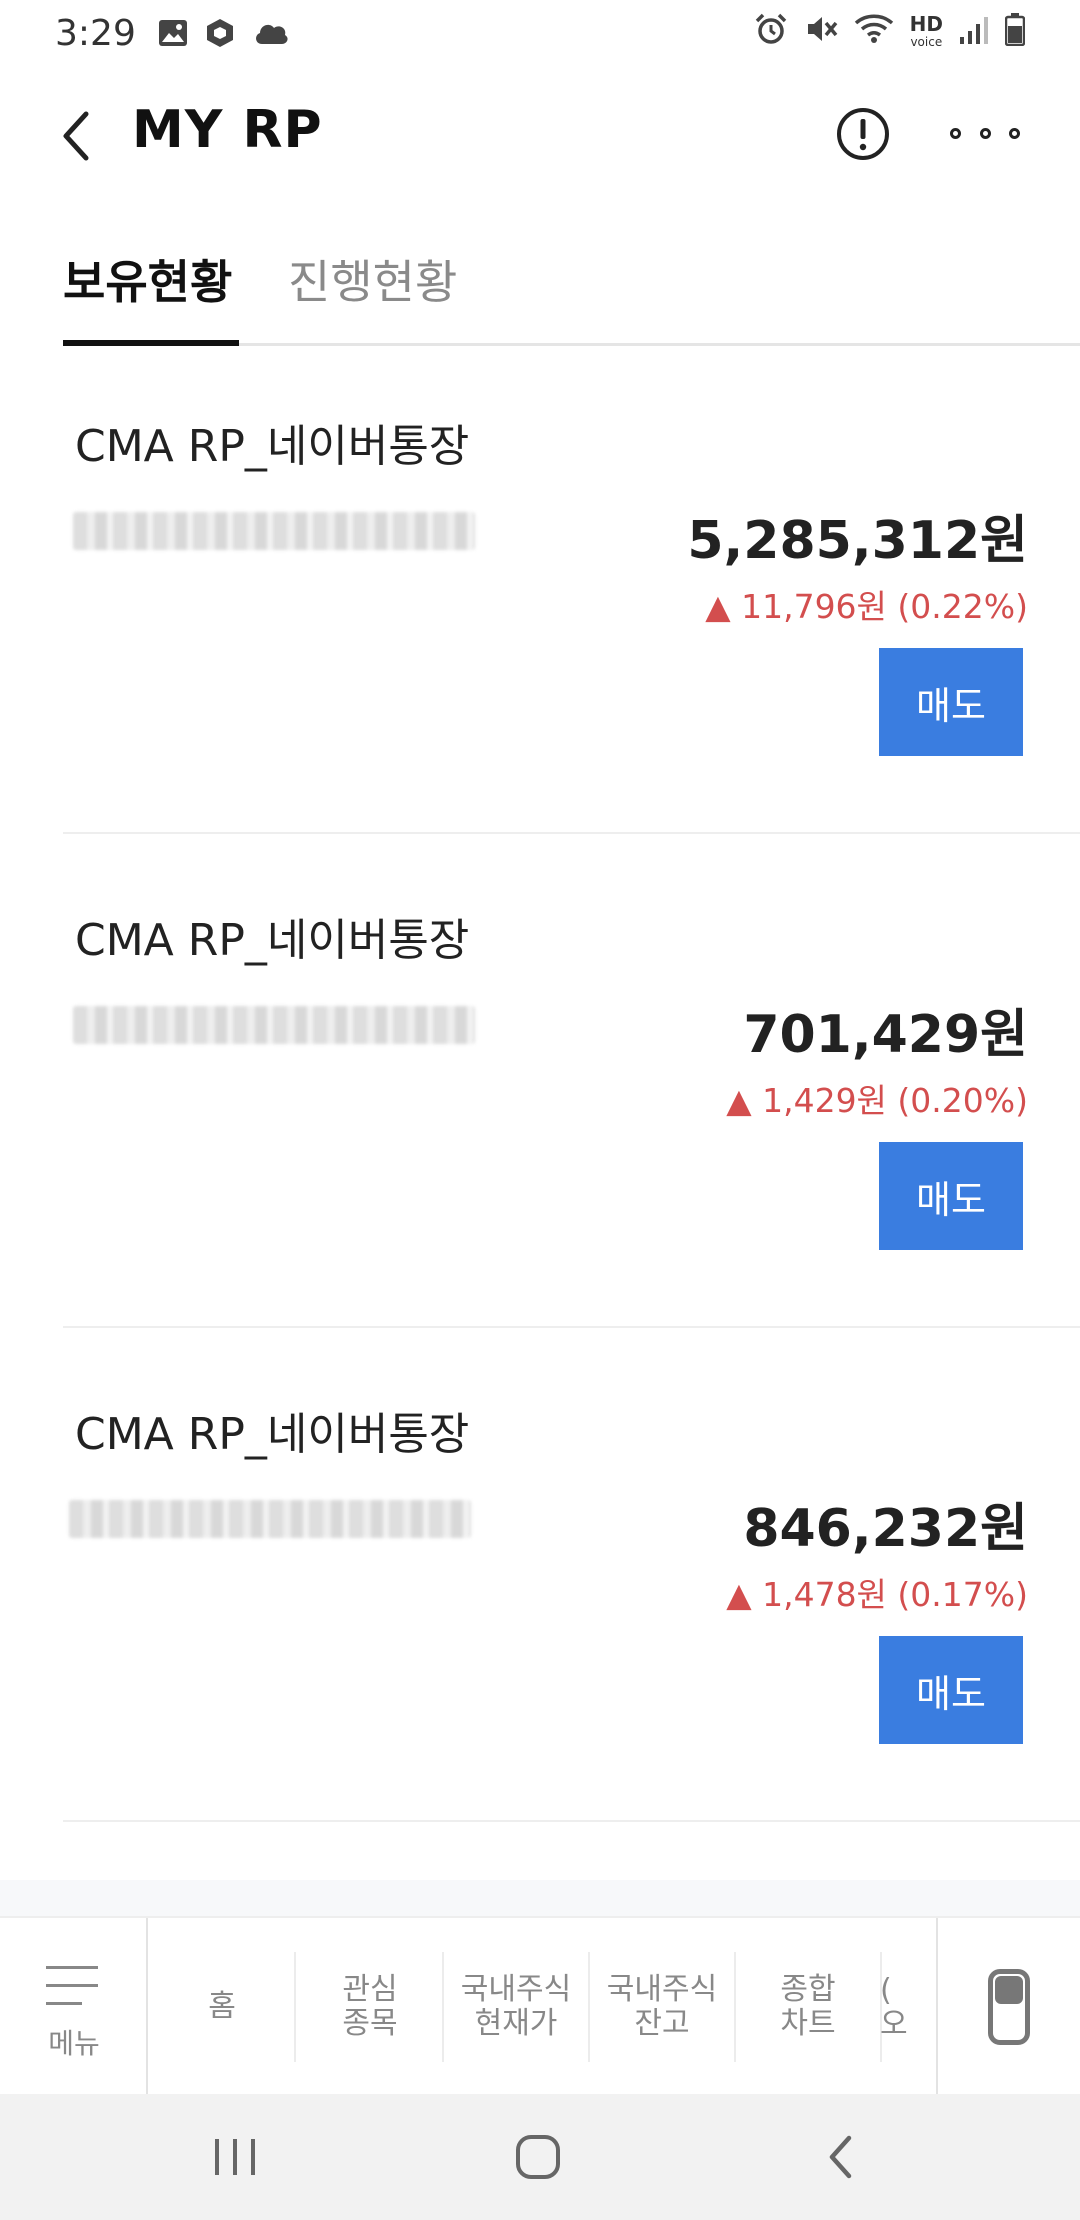 The height and width of the screenshot is (2220, 1080). I want to click on wifi-icon, so click(874, 33).